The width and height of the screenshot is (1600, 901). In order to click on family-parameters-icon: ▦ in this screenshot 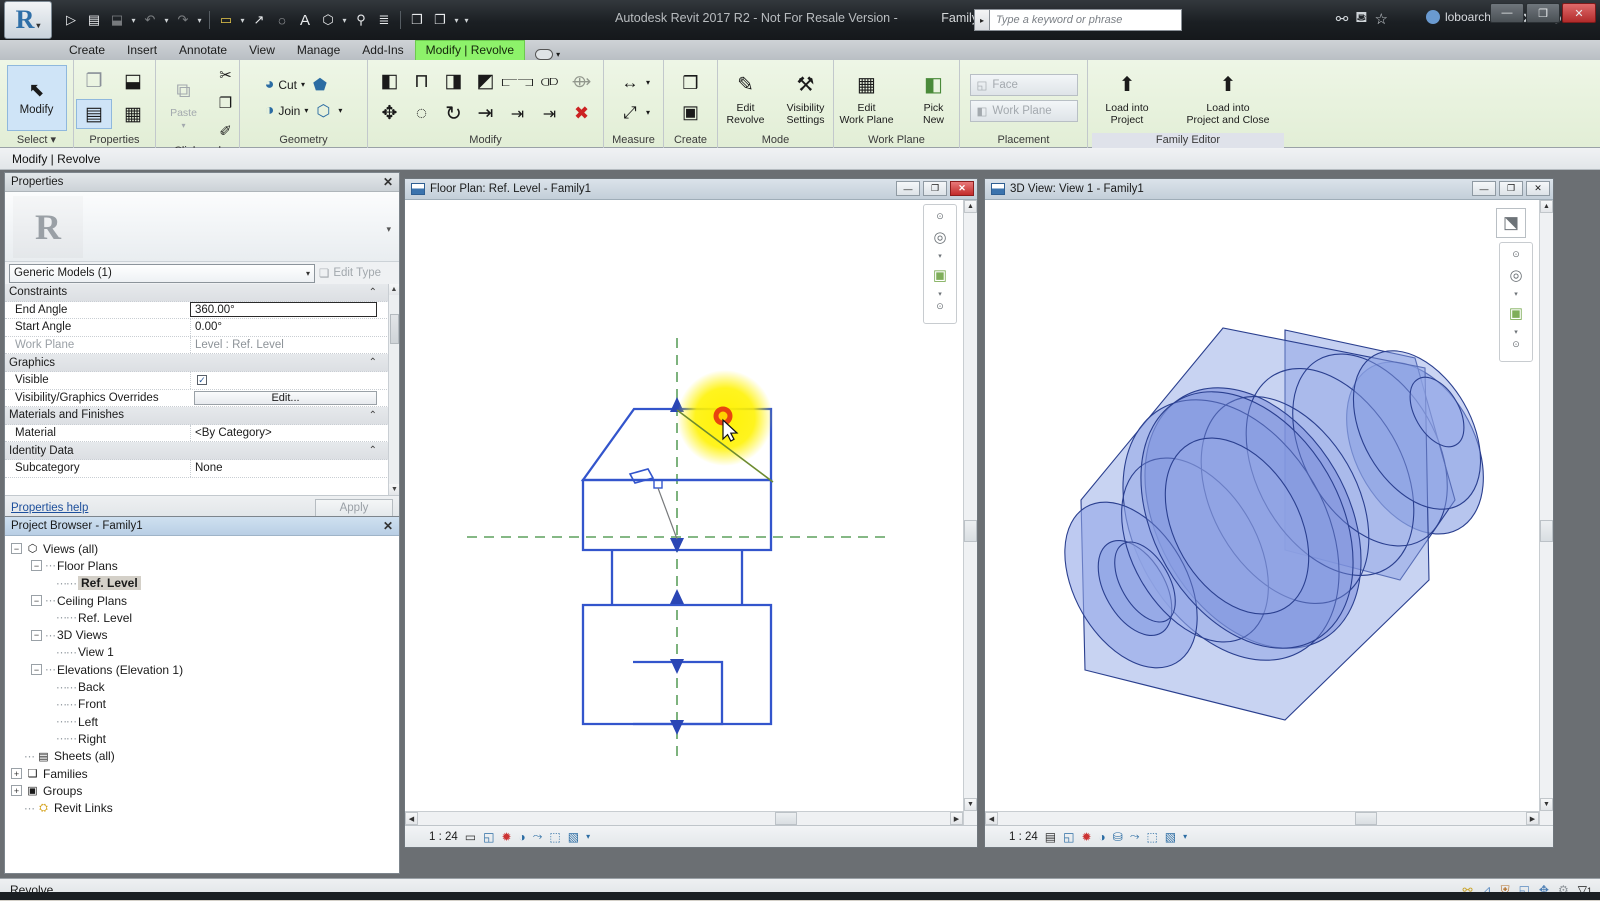, I will do `click(133, 114)`.